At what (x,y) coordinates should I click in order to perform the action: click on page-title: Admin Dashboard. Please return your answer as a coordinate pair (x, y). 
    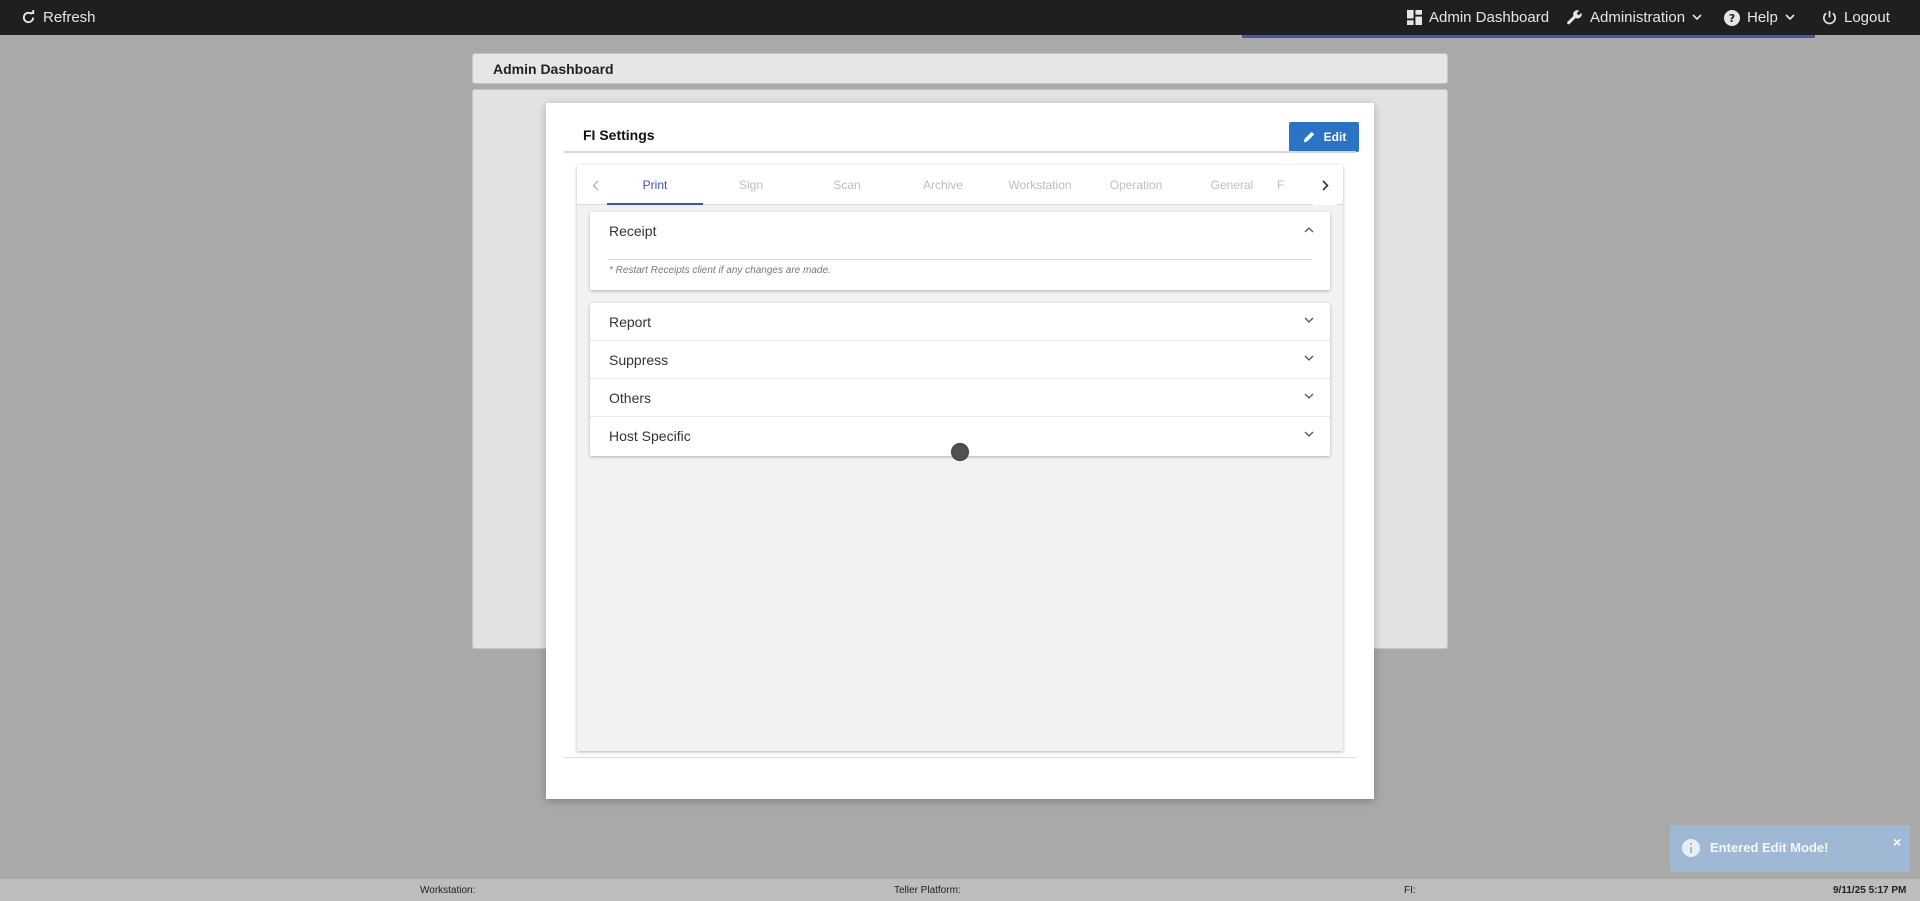
    Looking at the image, I should click on (553, 69).